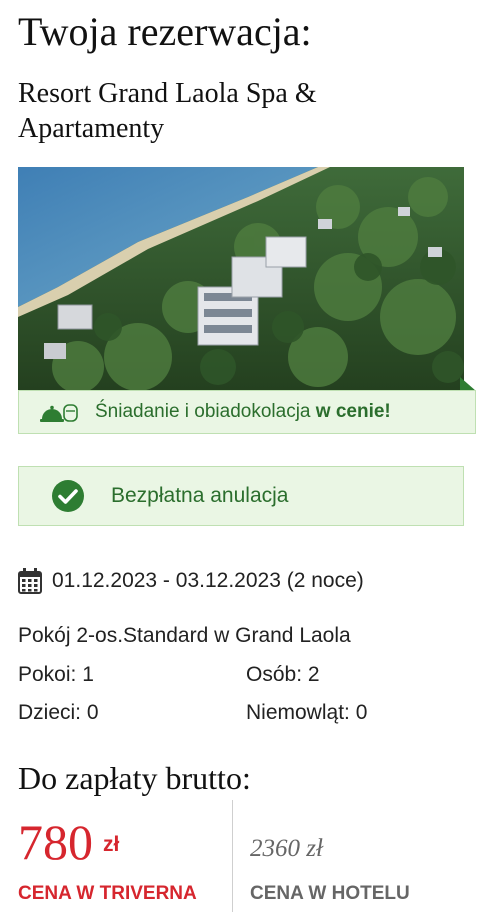 Image resolution: width=484 pixels, height=912 pixels. I want to click on check-circle-icon, so click(68, 496).